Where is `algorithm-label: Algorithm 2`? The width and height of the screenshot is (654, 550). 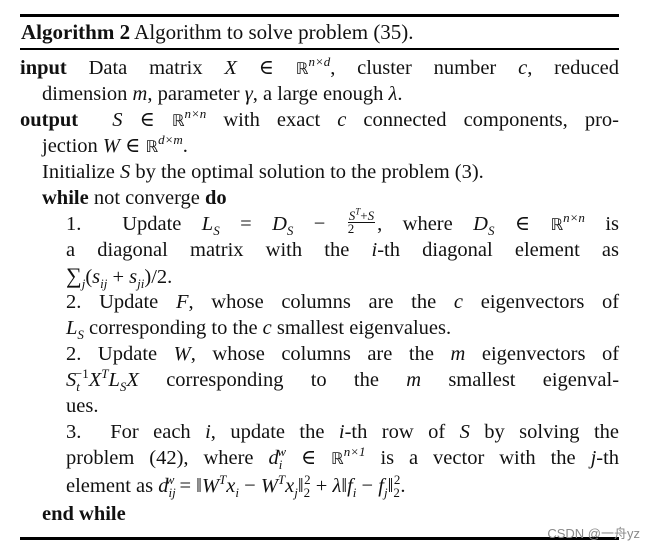 algorithm-label: Algorithm 2 is located at coordinates (76, 32).